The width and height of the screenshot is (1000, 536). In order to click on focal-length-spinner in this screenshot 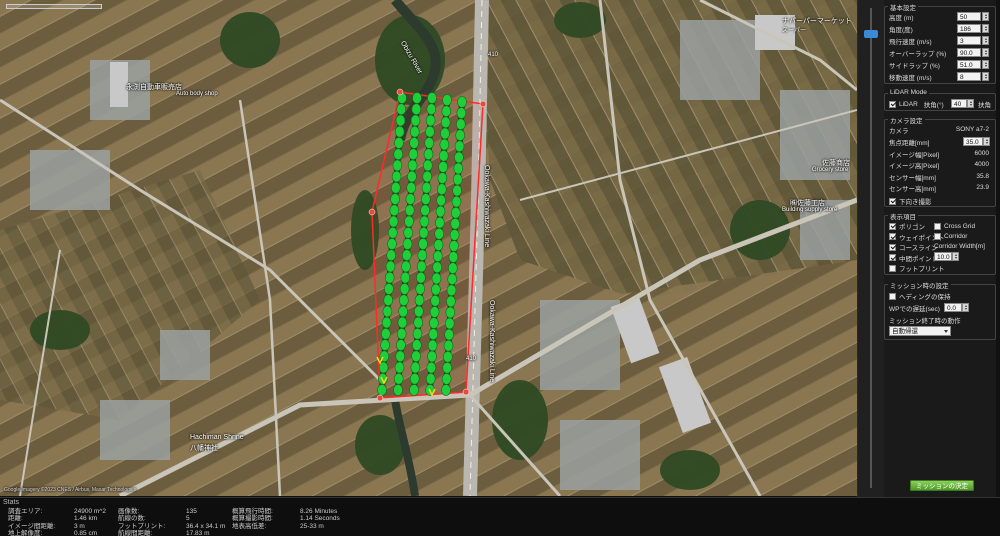, I will do `click(986, 141)`.